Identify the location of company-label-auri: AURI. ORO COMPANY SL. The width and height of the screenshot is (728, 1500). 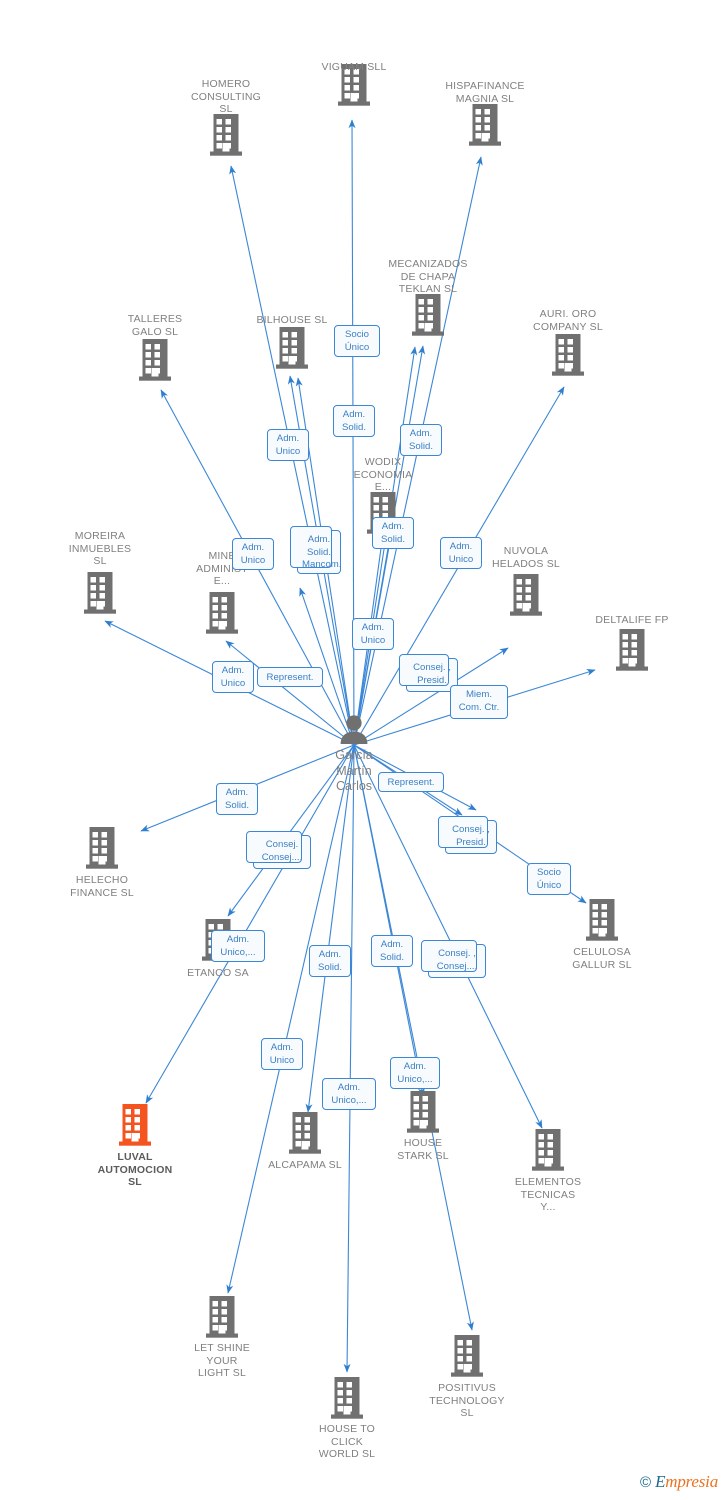
(568, 320).